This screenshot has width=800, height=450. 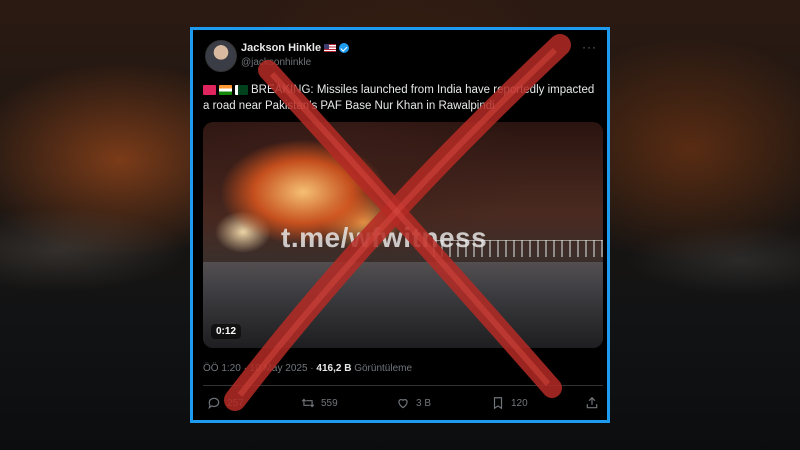 What do you see at coordinates (276, 62) in the screenshot?
I see `author-handle: @jacksonhinkle` at bounding box center [276, 62].